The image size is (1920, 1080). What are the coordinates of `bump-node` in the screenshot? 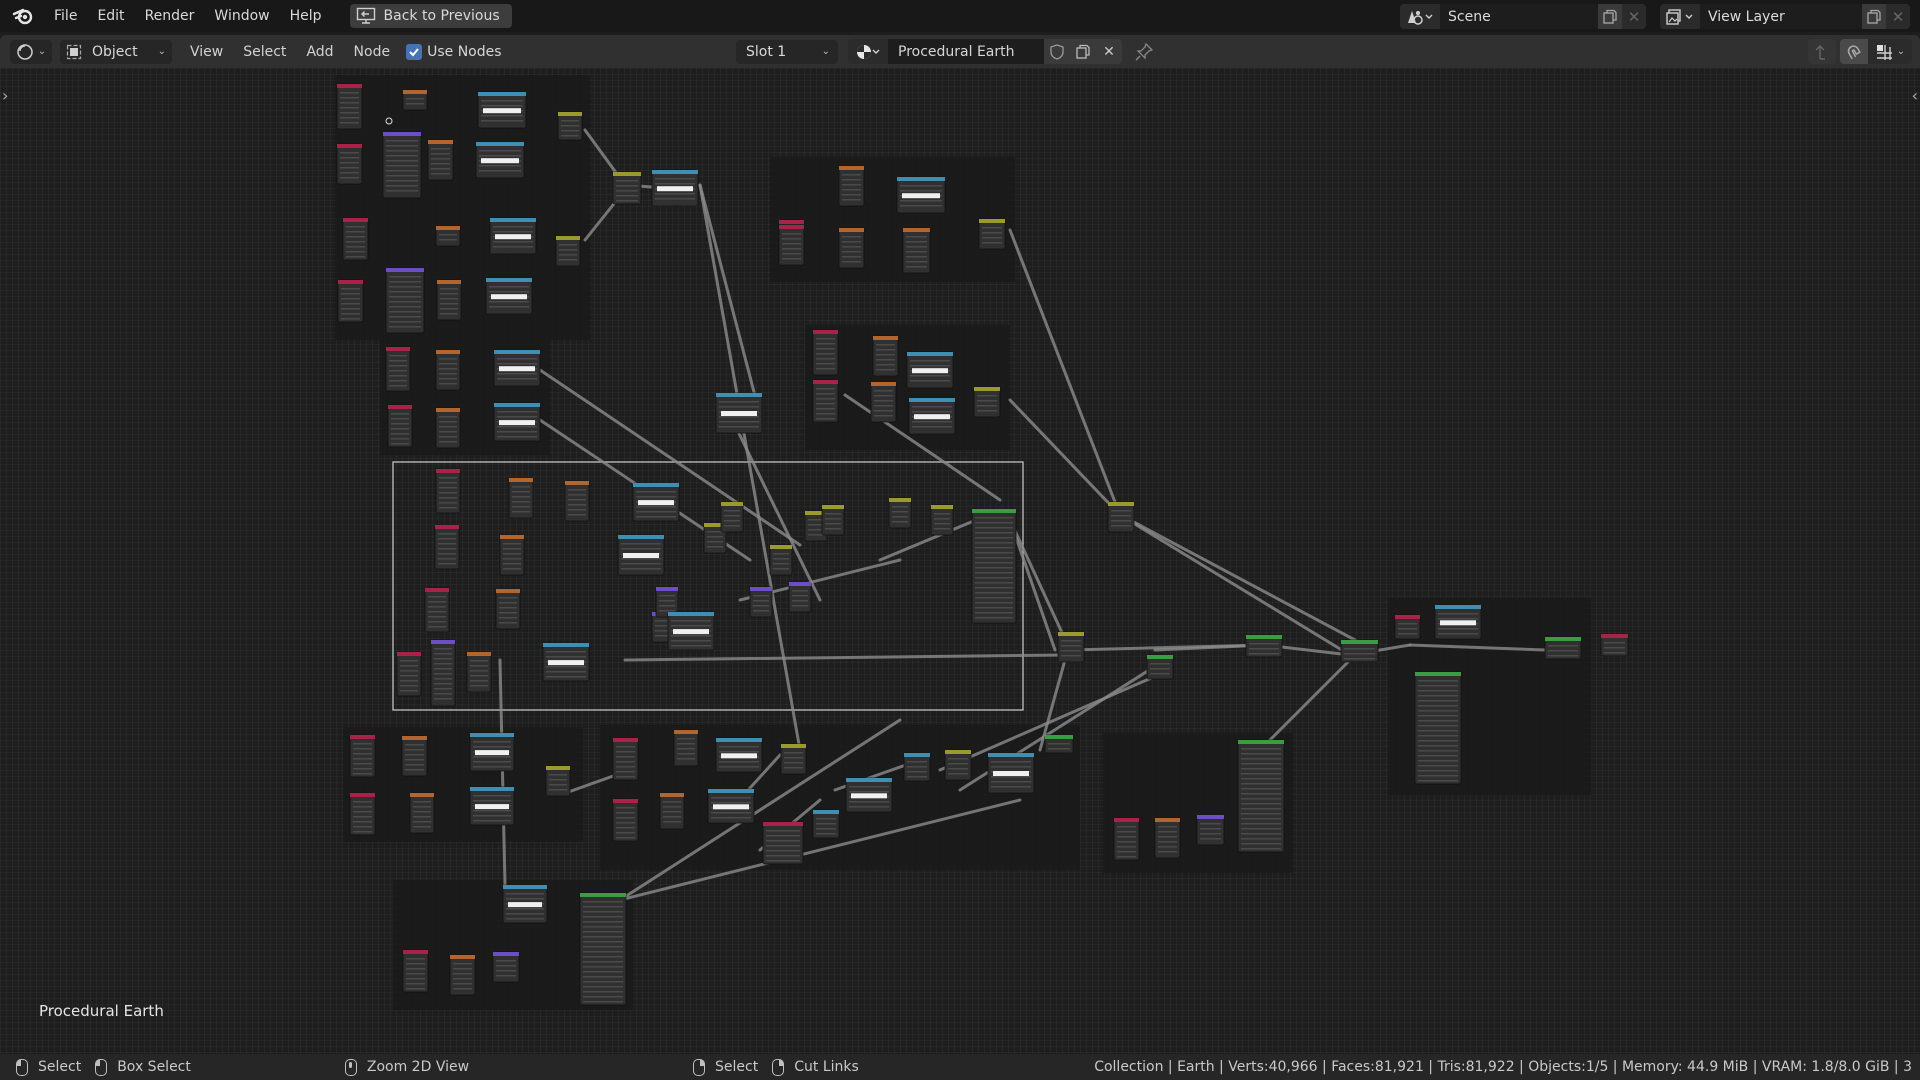 It's located at (506, 967).